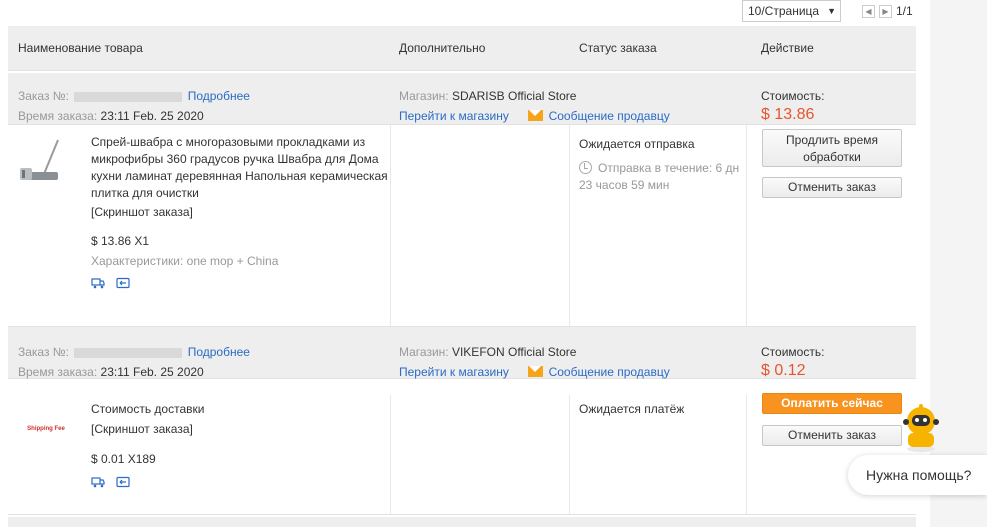 This screenshot has height=527, width=987. I want to click on unit-price: $ 13.86 X1, so click(120, 241).